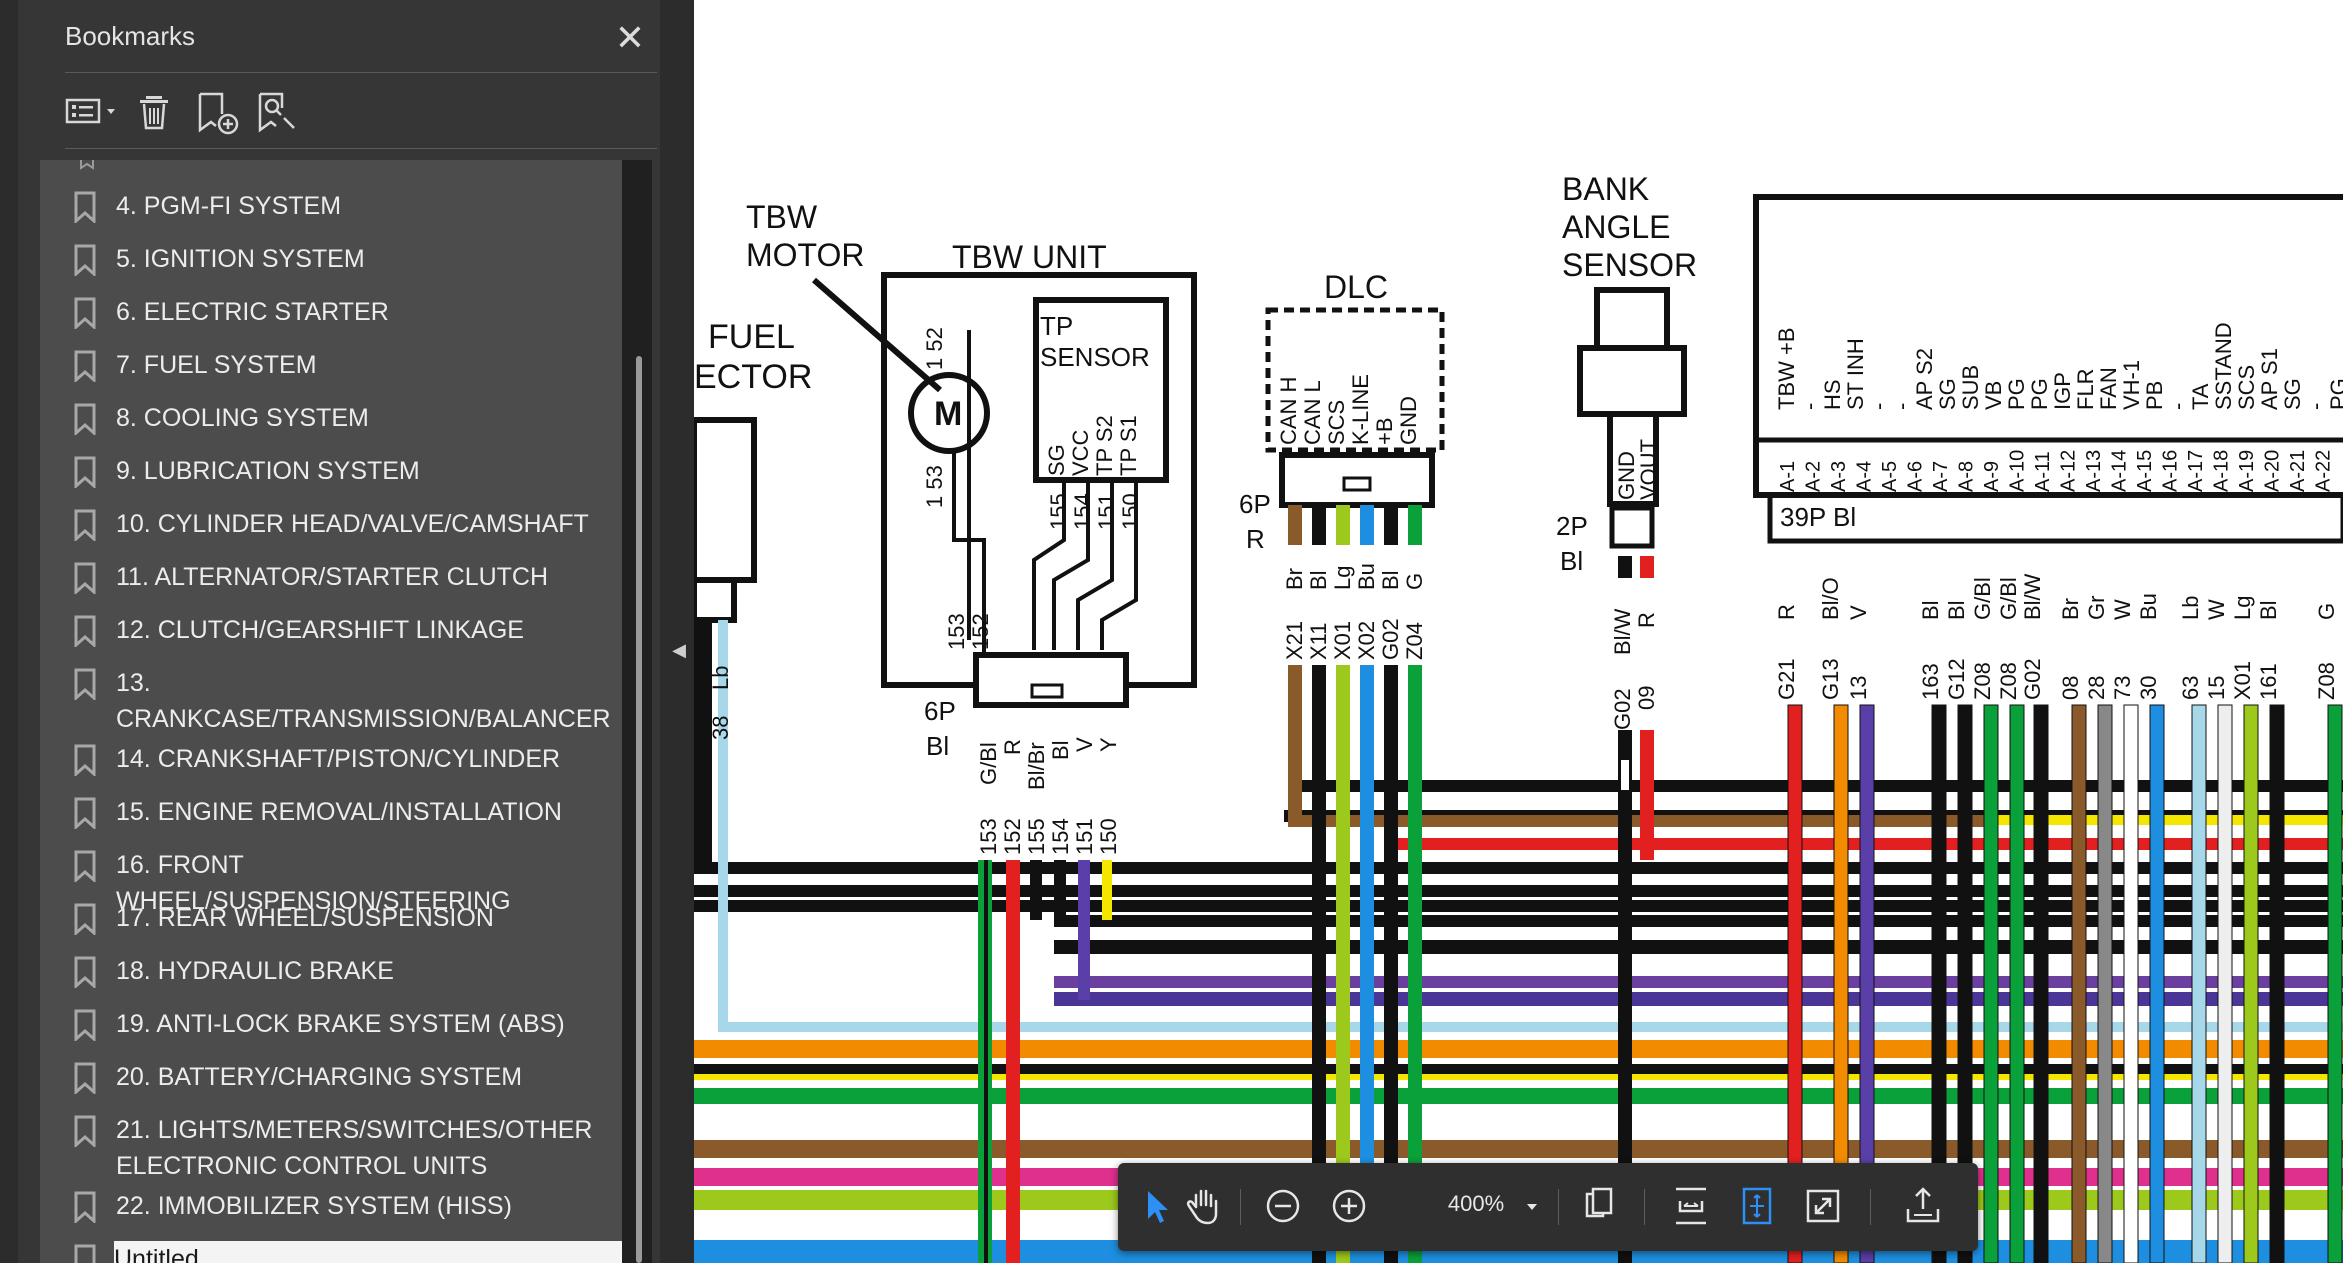 This screenshot has height=1263, width=2343. I want to click on bookmark-label: 4. PGM-FI SYSTEM, so click(229, 206).